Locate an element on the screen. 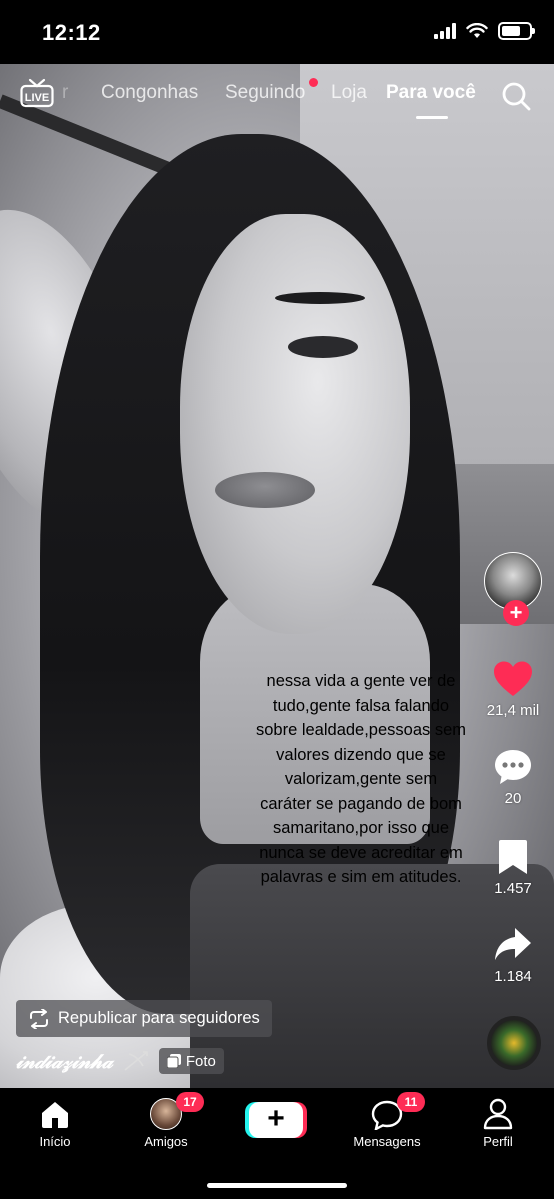 Image resolution: width=554 pixels, height=1199 pixels. battery-icon is located at coordinates (516, 31).